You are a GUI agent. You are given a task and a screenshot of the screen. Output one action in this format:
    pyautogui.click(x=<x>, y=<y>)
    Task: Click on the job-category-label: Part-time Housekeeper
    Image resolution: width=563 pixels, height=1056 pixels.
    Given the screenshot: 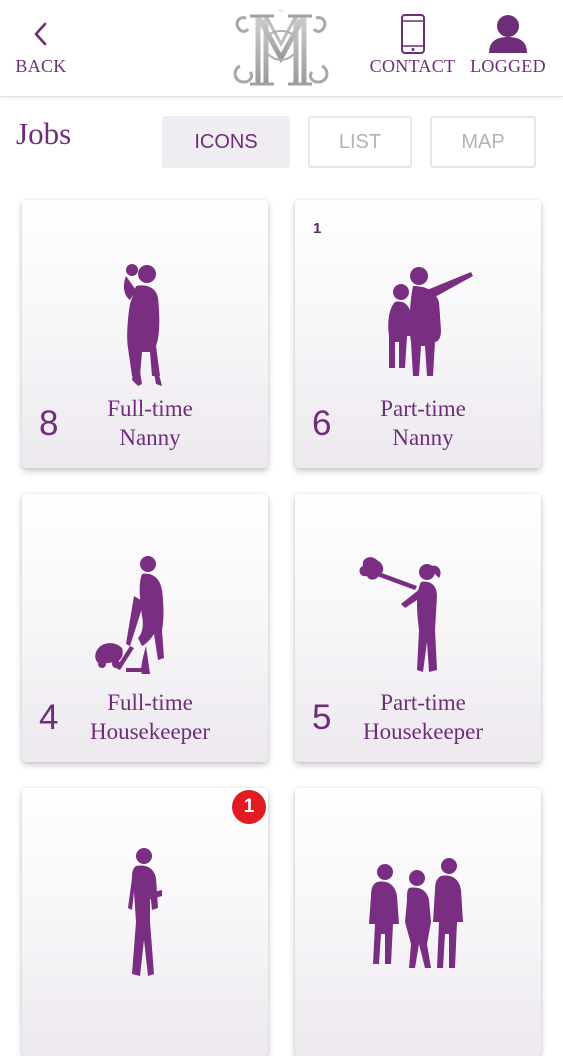 What is the action you would take?
    pyautogui.click(x=423, y=717)
    